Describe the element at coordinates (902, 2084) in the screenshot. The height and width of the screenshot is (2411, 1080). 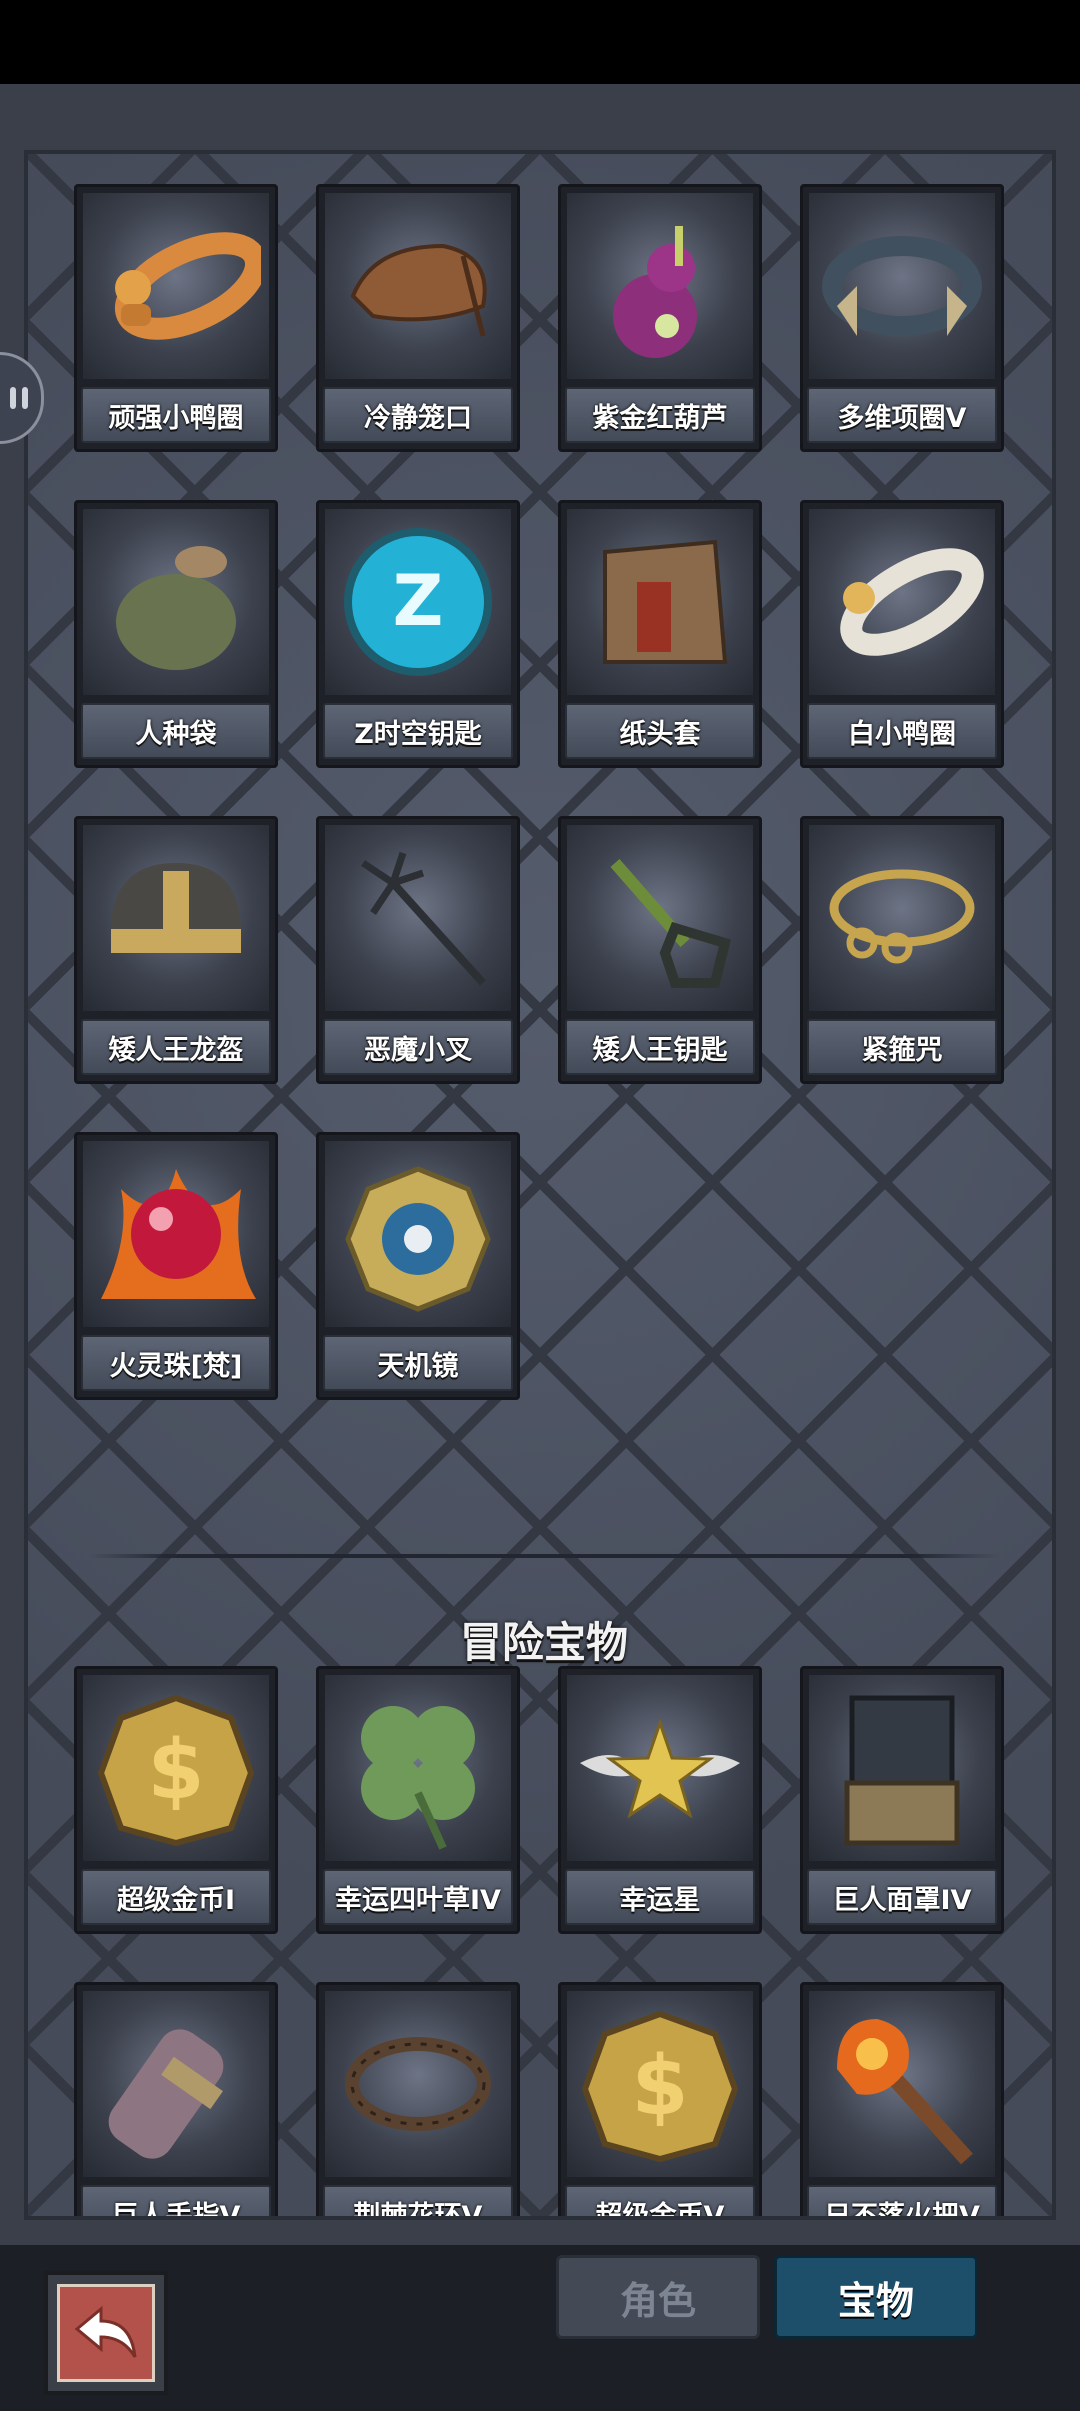
I see `torch-icon` at that location.